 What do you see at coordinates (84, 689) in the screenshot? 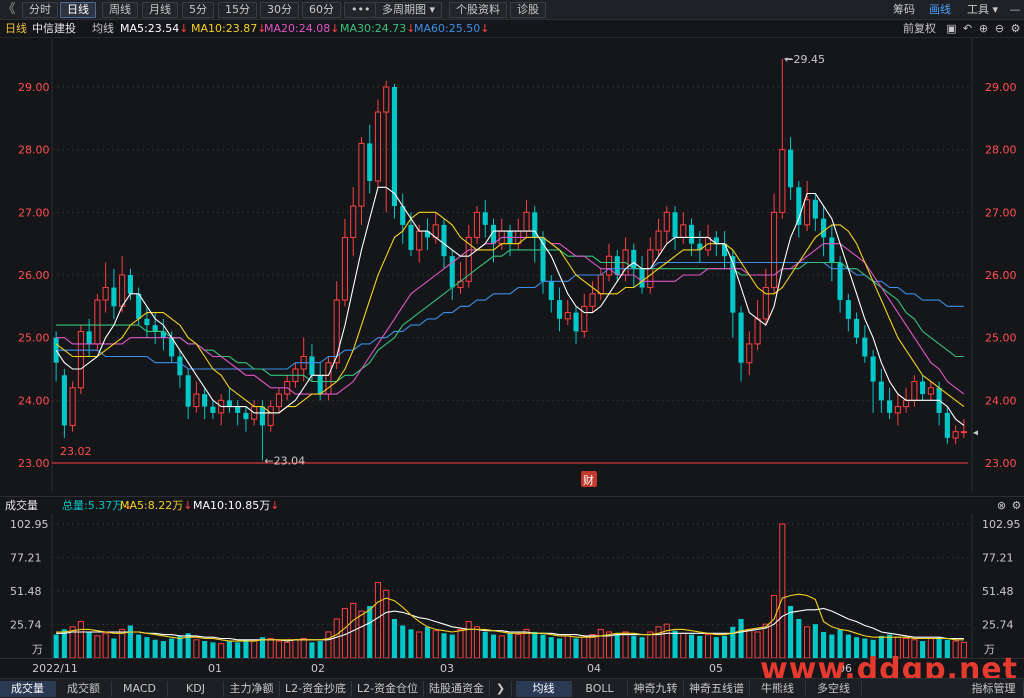
I see `tab-turnover: 成交额` at bounding box center [84, 689].